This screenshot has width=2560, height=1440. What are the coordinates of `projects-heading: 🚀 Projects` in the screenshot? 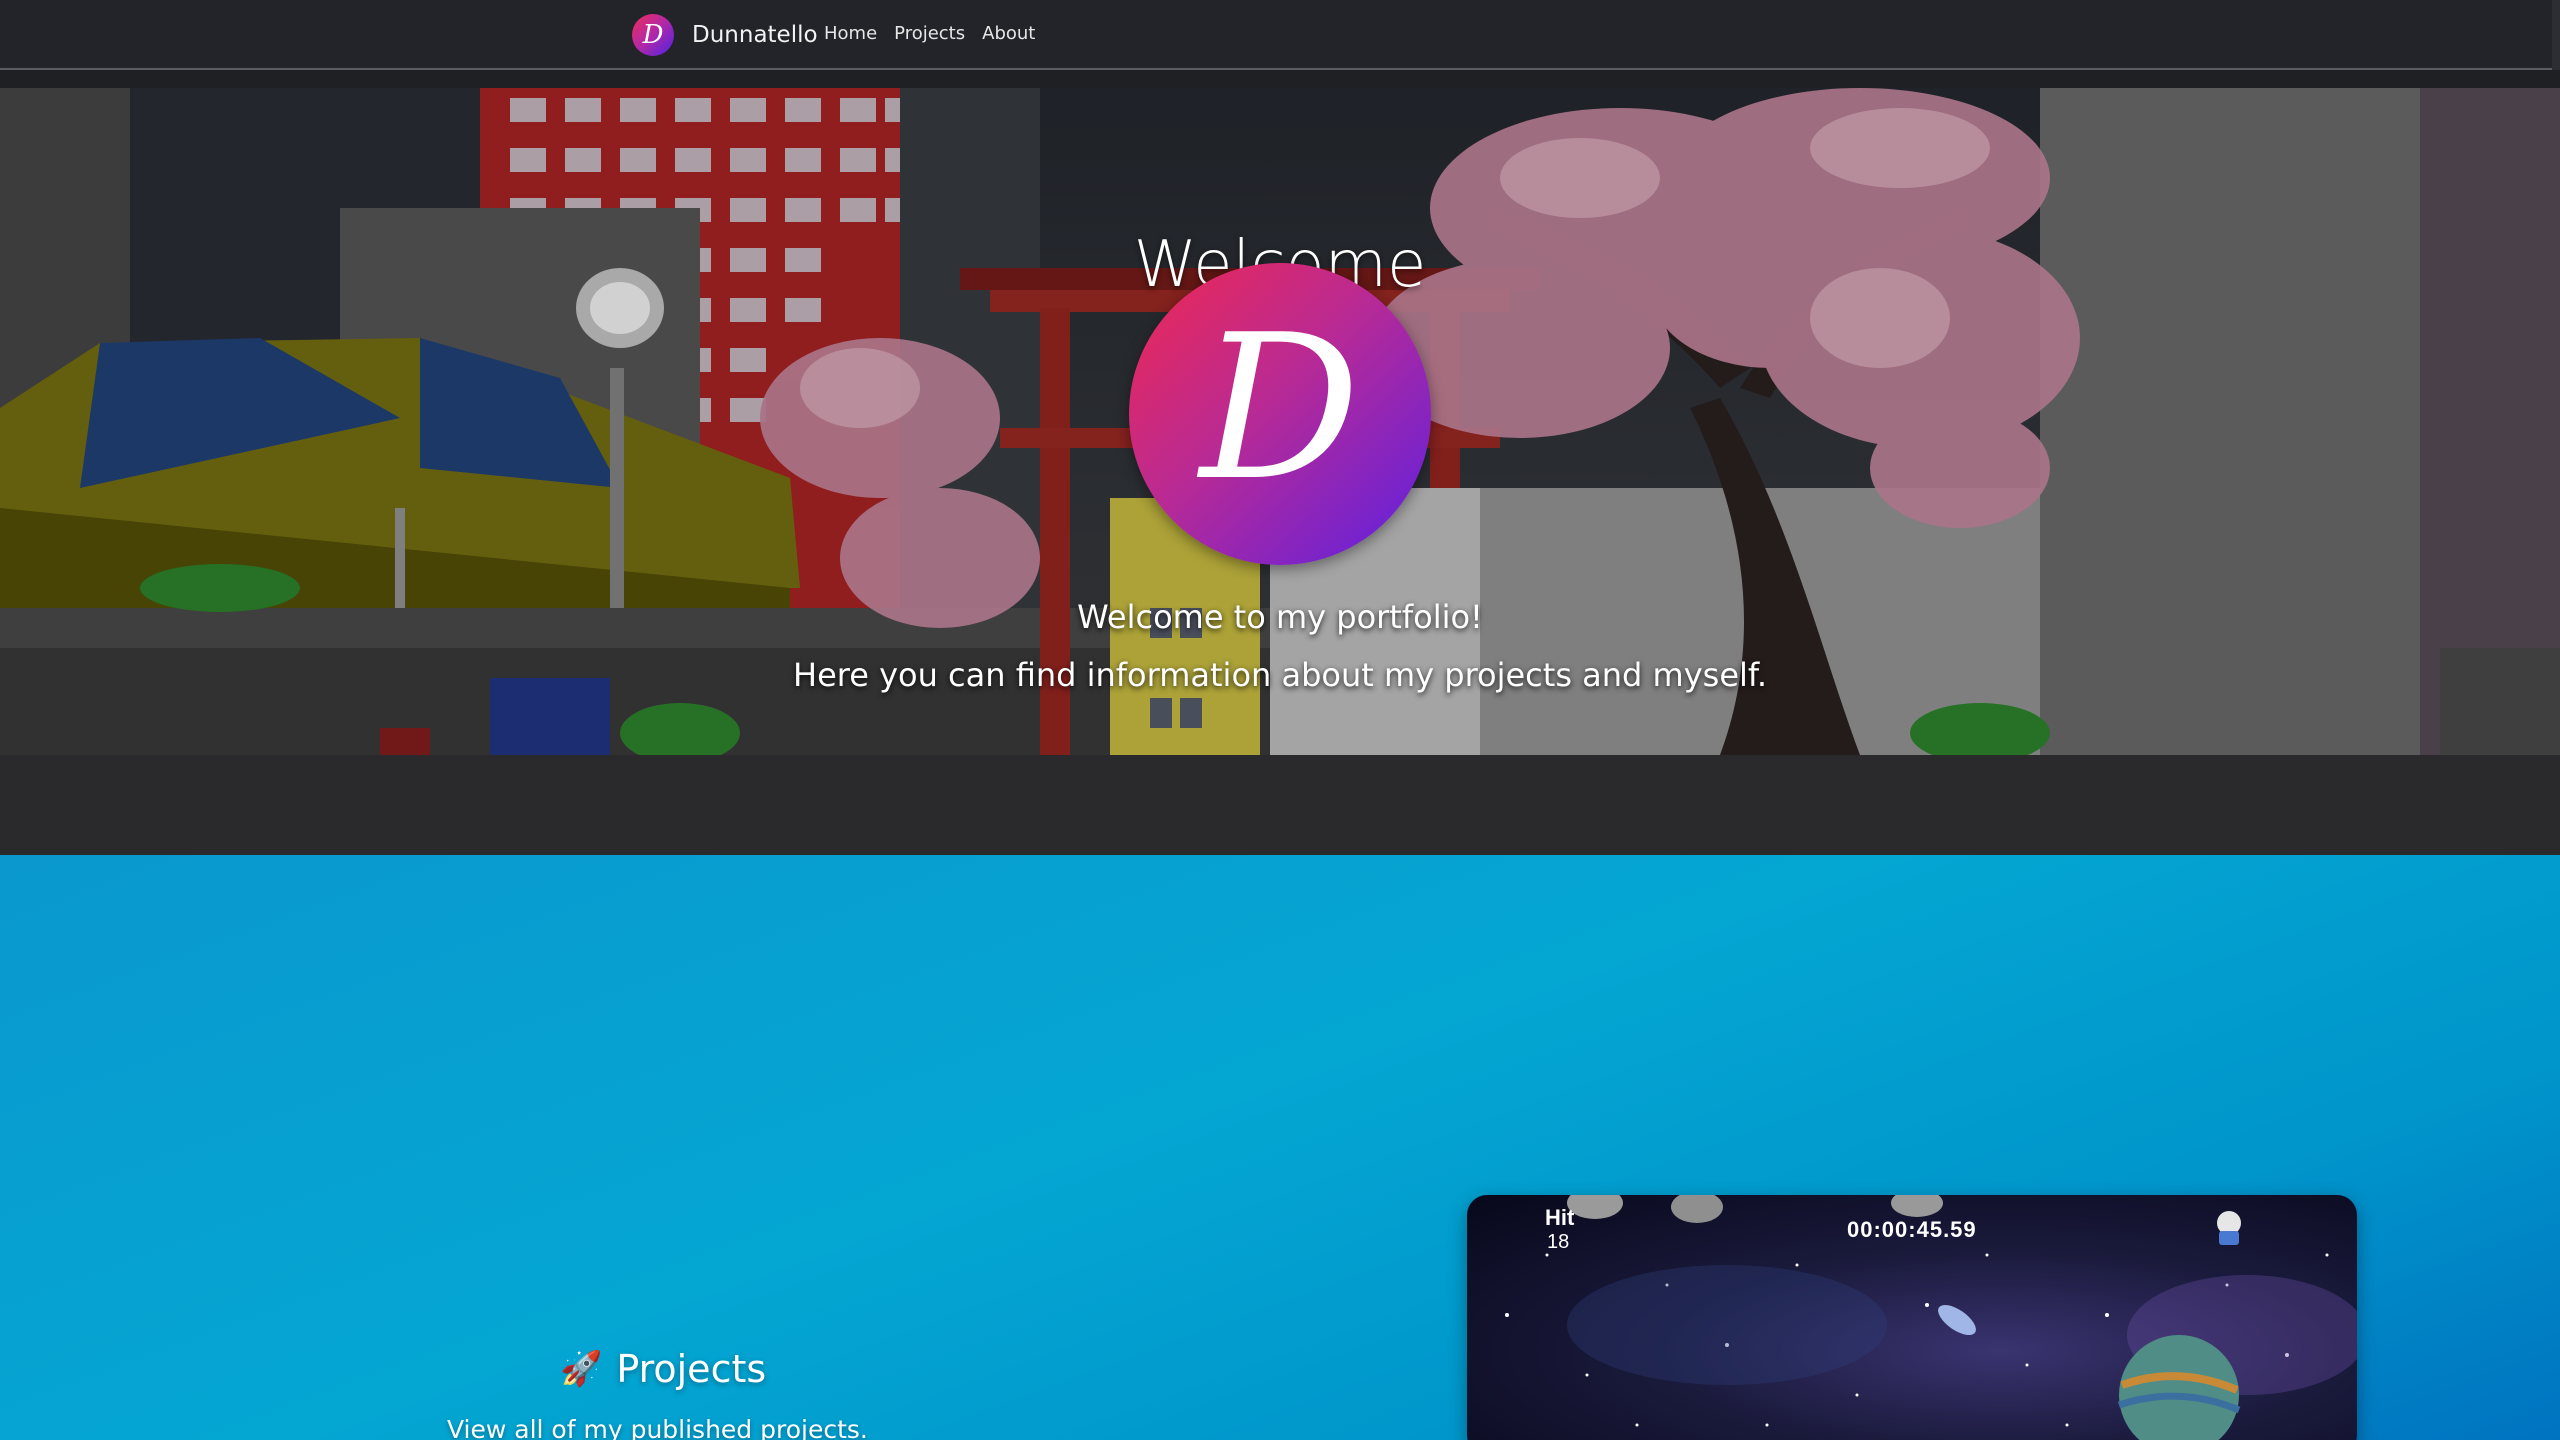 It's located at (663, 1369).